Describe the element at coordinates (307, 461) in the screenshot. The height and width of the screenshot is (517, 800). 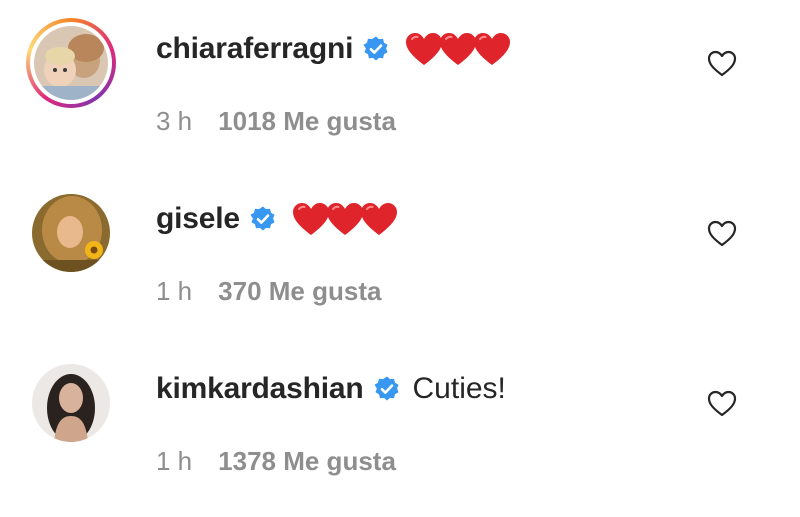
I see `likes-count: 1378 Me gusta` at that location.